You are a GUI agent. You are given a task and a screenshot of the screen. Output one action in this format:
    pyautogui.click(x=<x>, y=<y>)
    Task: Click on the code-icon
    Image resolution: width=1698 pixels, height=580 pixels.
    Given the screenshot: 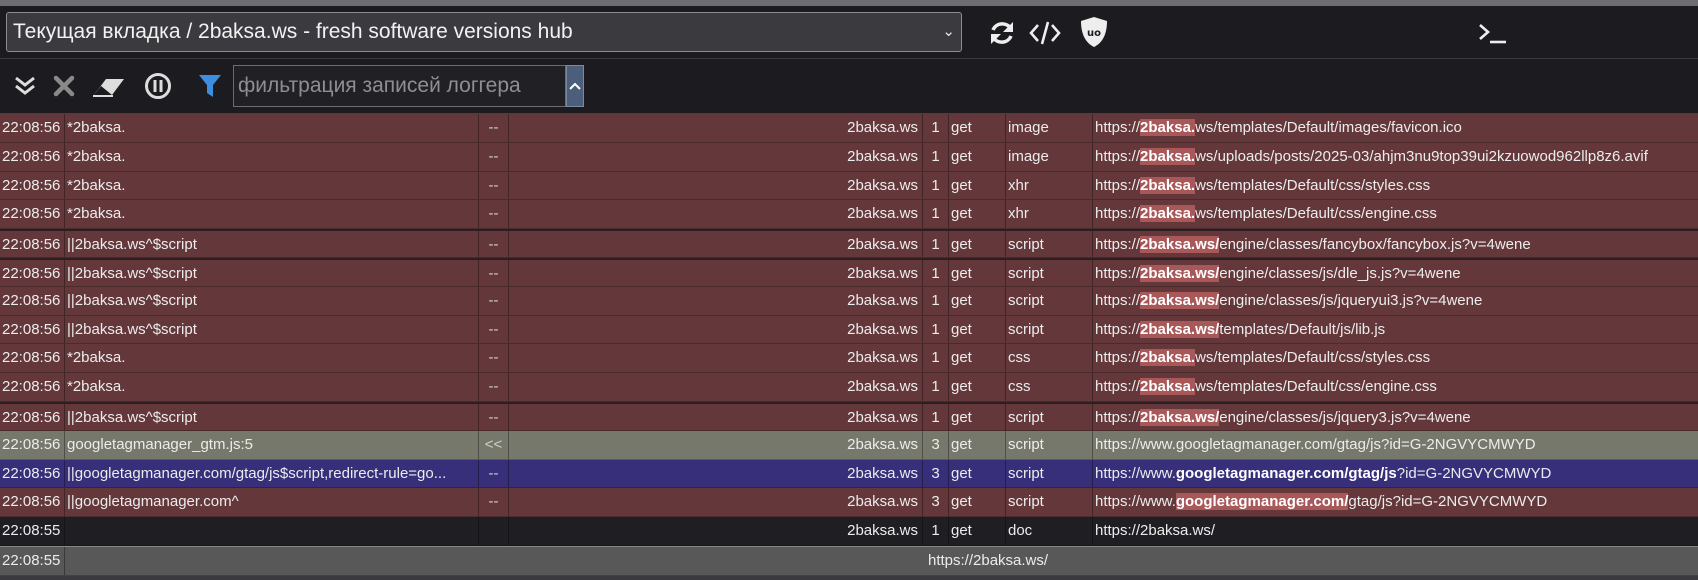 What is the action you would take?
    pyautogui.click(x=1045, y=33)
    